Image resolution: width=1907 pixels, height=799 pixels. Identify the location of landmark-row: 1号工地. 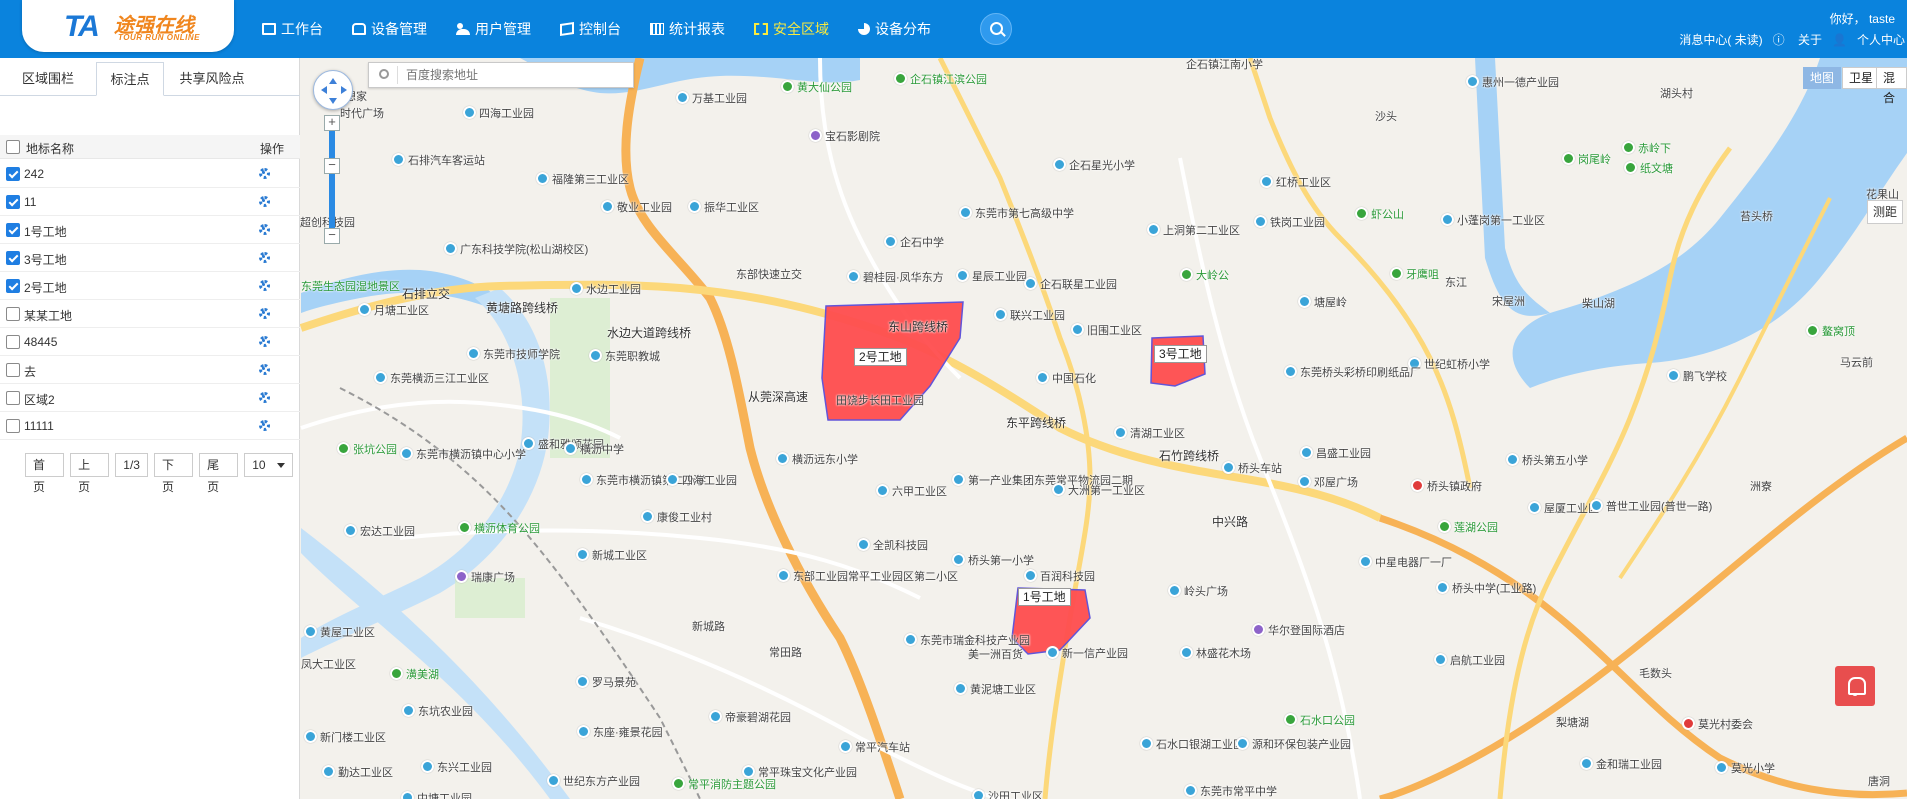
(150, 230).